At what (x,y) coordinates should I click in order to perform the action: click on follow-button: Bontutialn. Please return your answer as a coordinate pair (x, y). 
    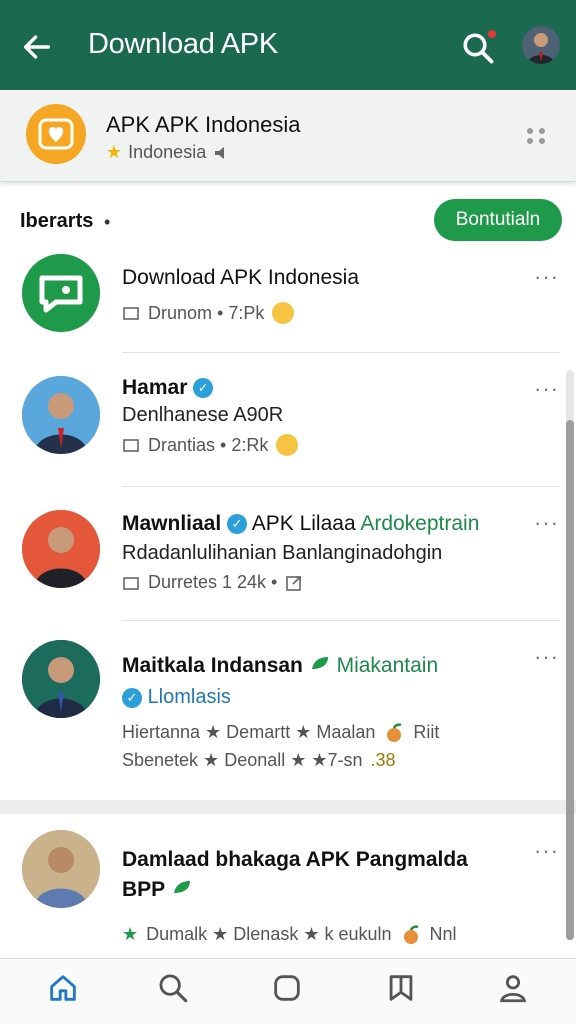
    Looking at the image, I should click on (498, 220).